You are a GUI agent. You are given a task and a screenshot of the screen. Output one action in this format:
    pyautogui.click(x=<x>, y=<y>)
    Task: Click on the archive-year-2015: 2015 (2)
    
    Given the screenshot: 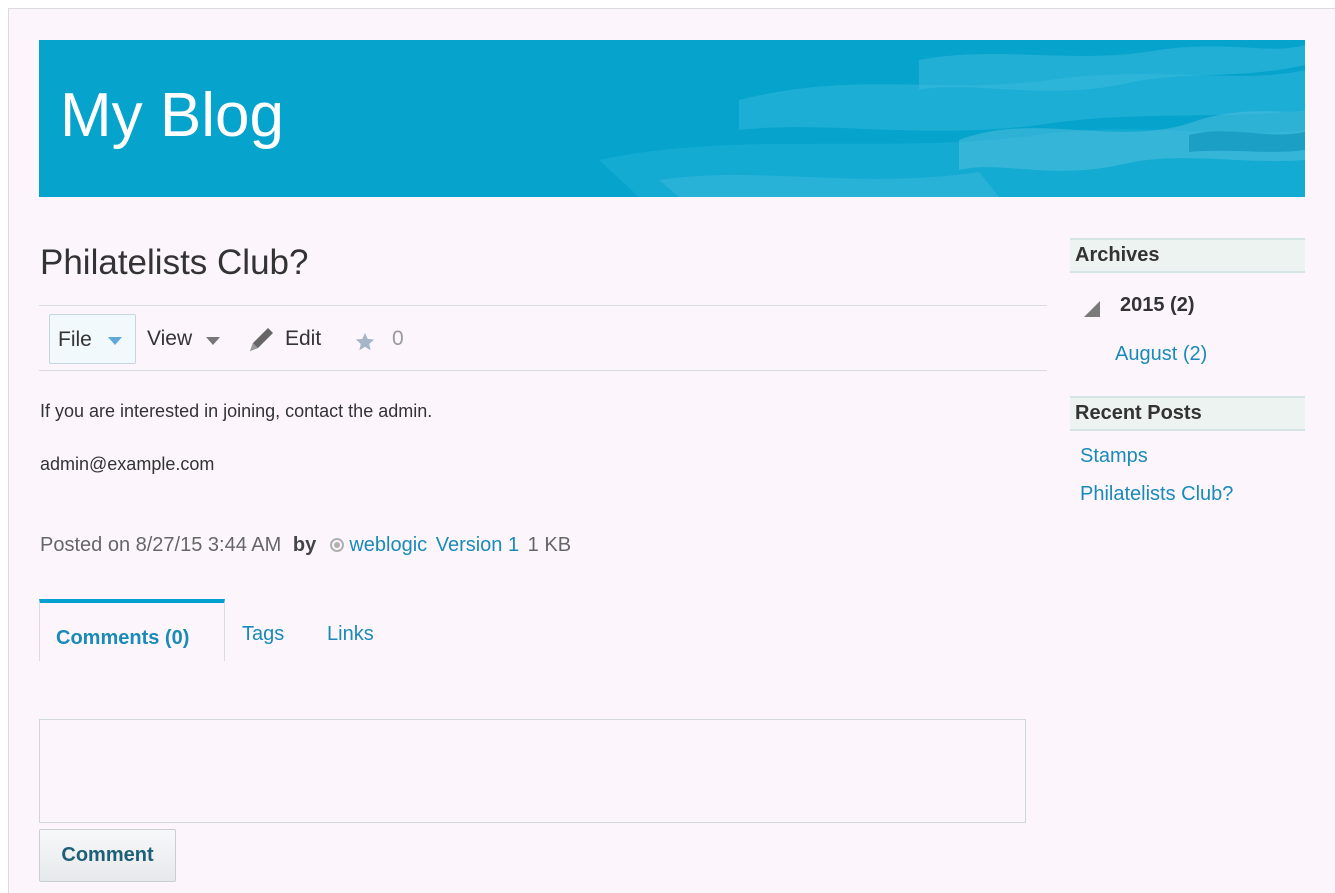 What is the action you would take?
    pyautogui.click(x=1157, y=305)
    